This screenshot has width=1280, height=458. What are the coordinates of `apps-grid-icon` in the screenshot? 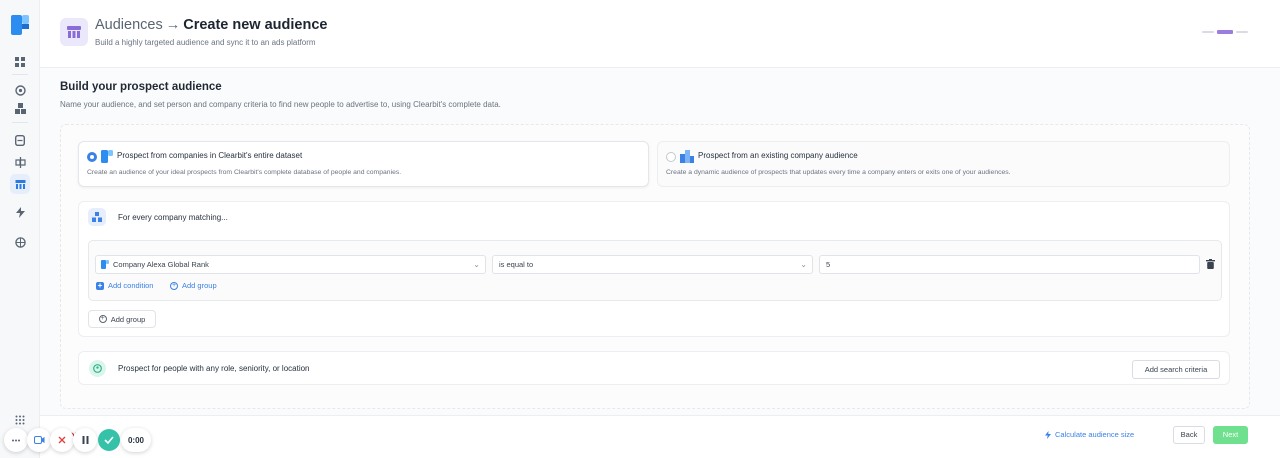 It's located at (20, 420).